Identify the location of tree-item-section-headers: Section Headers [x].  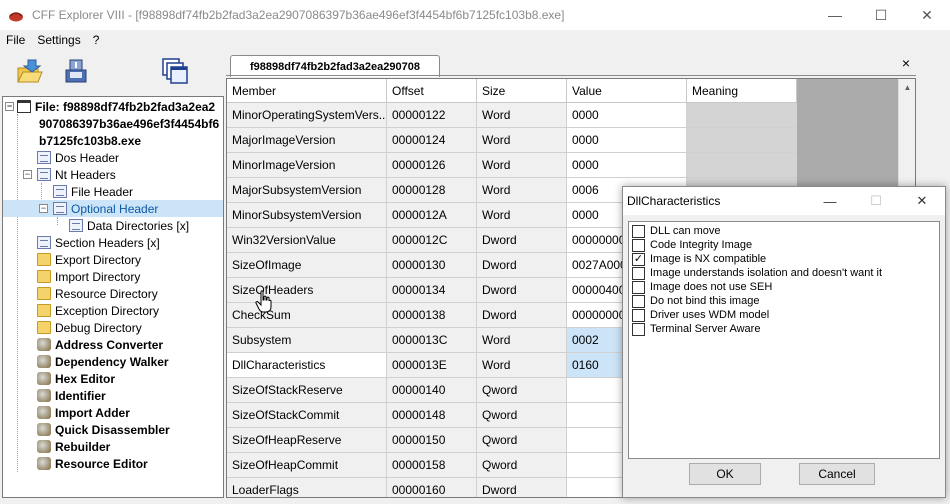
(98, 242).